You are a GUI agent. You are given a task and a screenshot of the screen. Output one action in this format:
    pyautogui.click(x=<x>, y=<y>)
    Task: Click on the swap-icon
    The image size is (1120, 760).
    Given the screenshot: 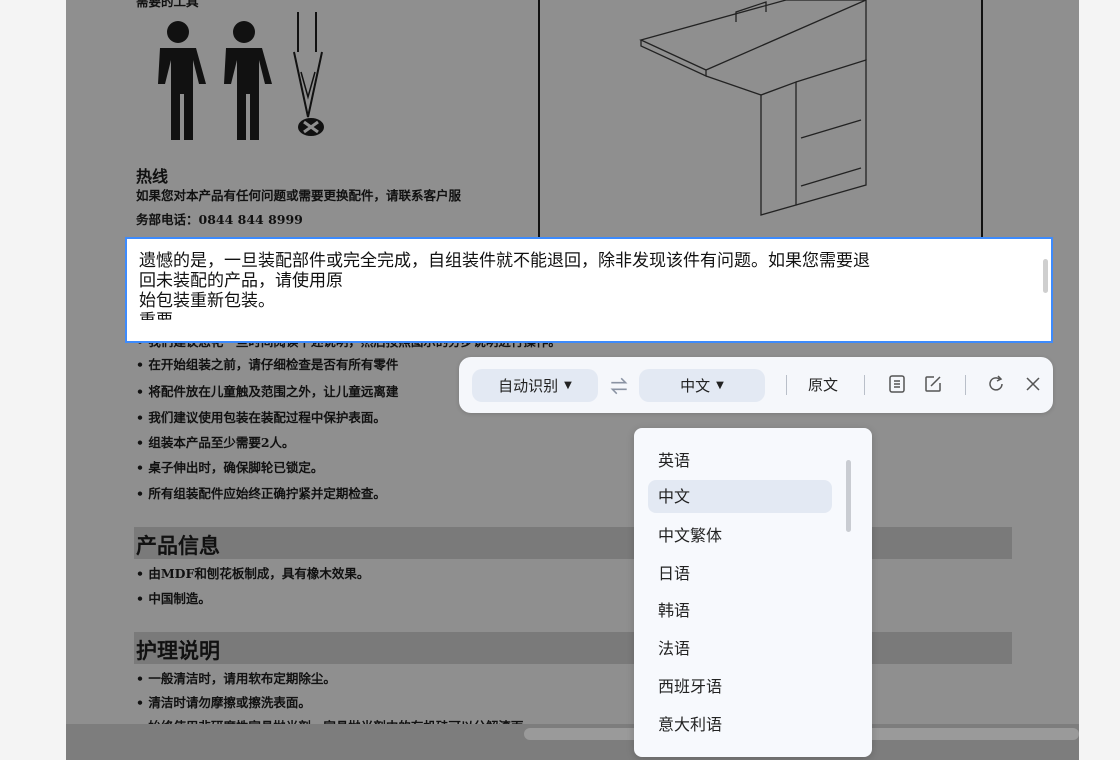 What is the action you would take?
    pyautogui.click(x=619, y=386)
    